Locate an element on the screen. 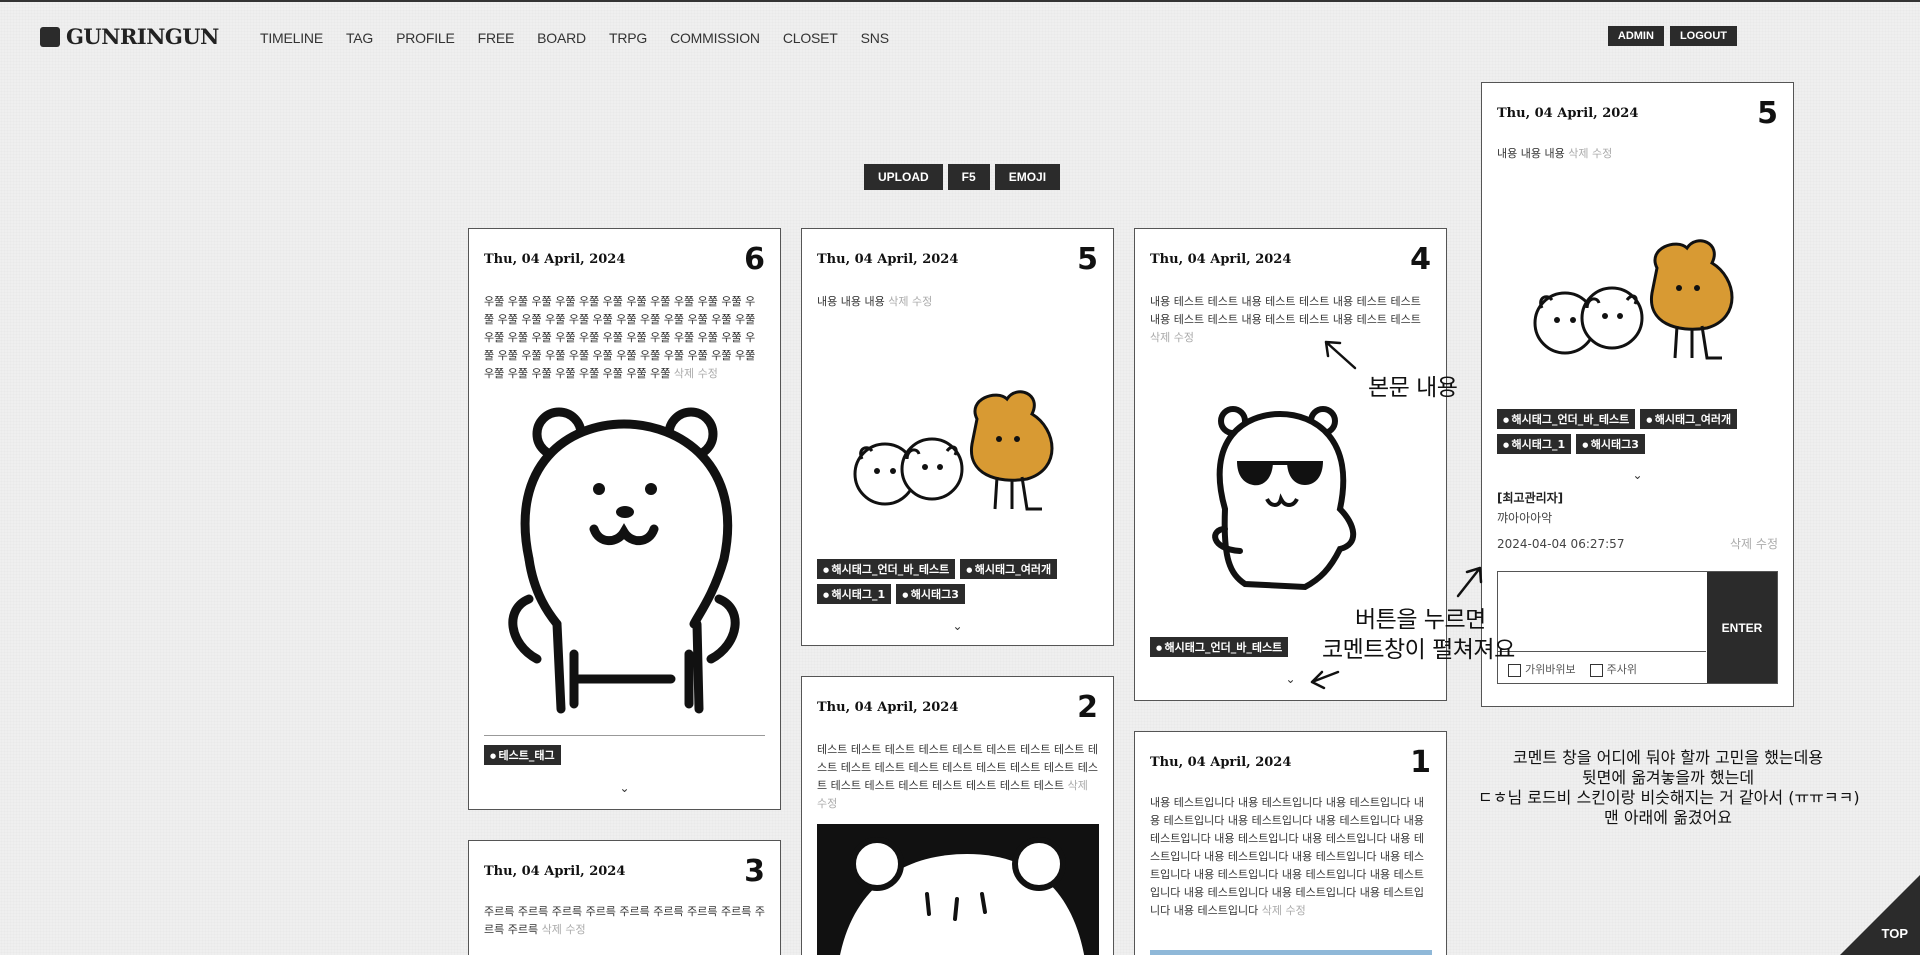 This screenshot has height=955, width=1920. tag-chip: 테스트_태그 is located at coordinates (522, 755).